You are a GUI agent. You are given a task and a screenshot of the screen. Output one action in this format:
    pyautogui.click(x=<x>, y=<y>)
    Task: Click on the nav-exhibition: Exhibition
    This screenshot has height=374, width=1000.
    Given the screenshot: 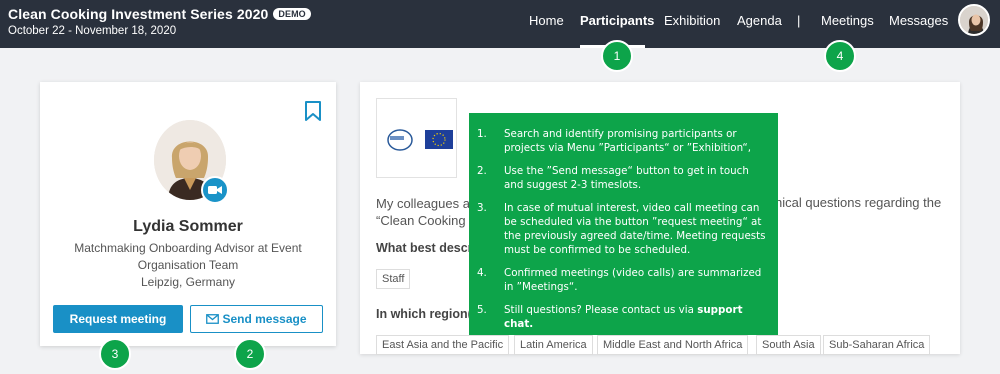 What is the action you would take?
    pyautogui.click(x=692, y=20)
    